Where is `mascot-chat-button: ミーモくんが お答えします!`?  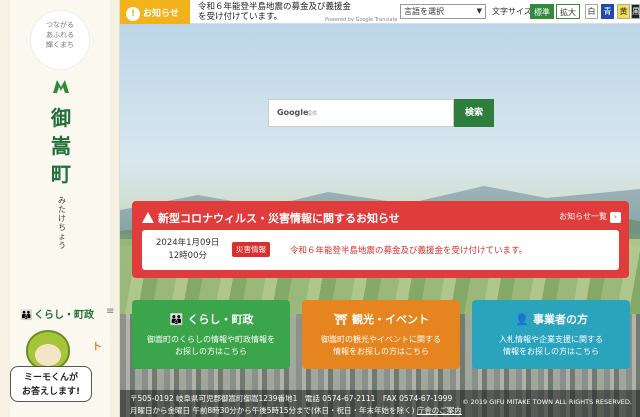 mascot-chat-button: ミーモくんが お答えします! is located at coordinates (51, 371).